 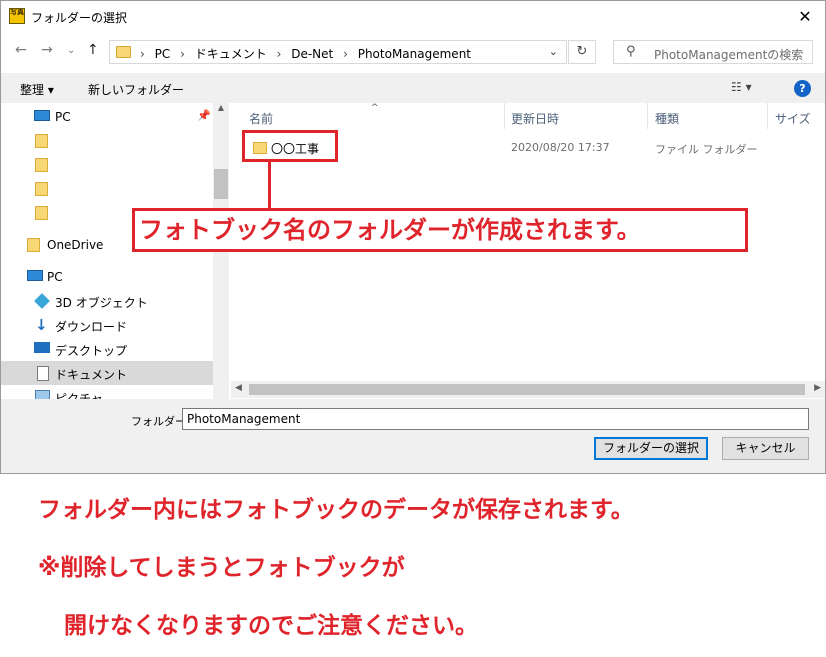 I want to click on breadcrumb: › PC › ドキュメント › De-Net › PhotoManagement, so click(x=306, y=53).